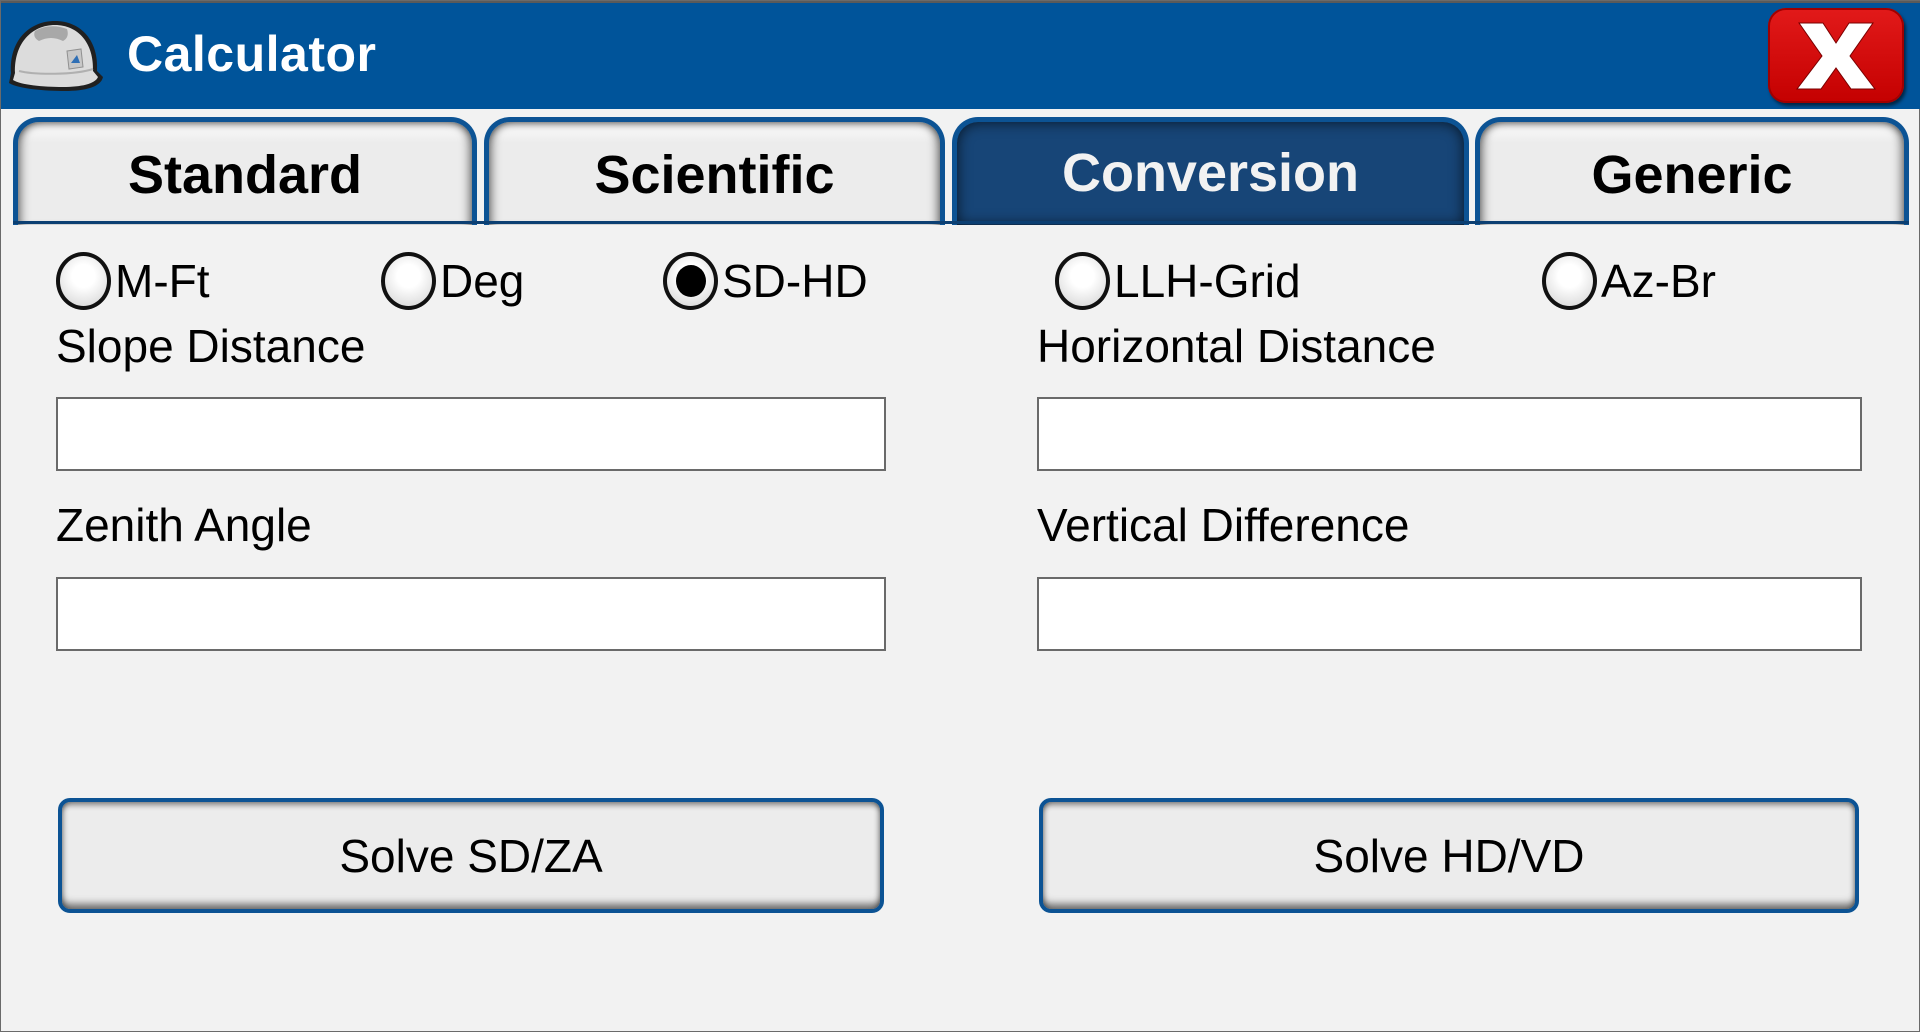 This screenshot has width=1920, height=1032. What do you see at coordinates (714, 171) in the screenshot?
I see `tab-scientific: Scientific` at bounding box center [714, 171].